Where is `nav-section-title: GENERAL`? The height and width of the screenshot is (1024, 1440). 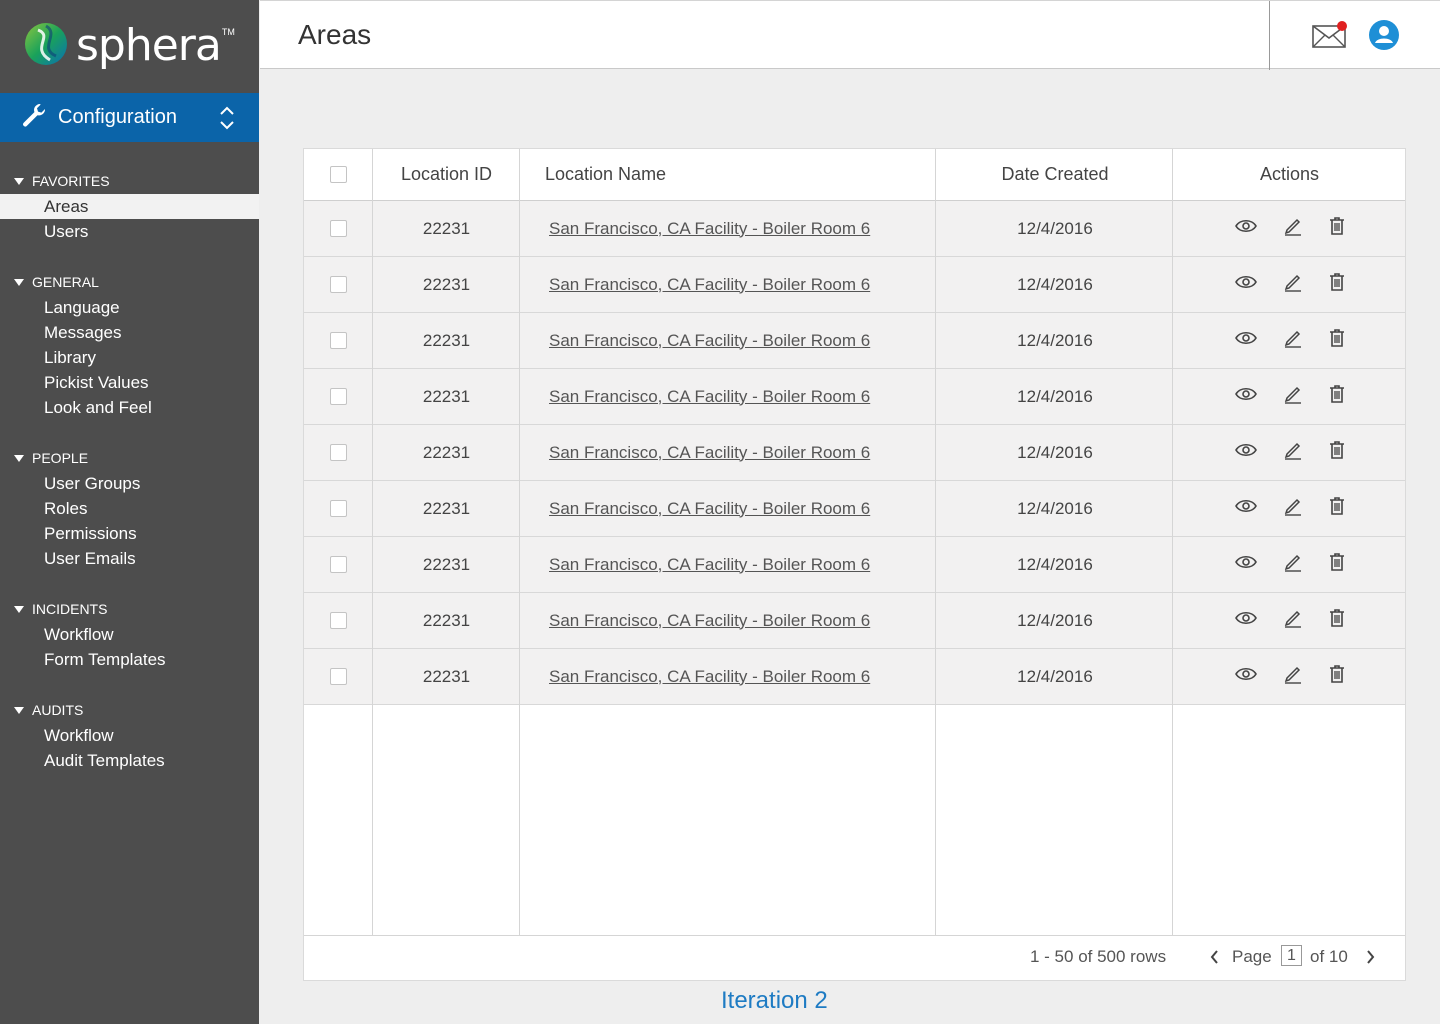 nav-section-title: GENERAL is located at coordinates (65, 282).